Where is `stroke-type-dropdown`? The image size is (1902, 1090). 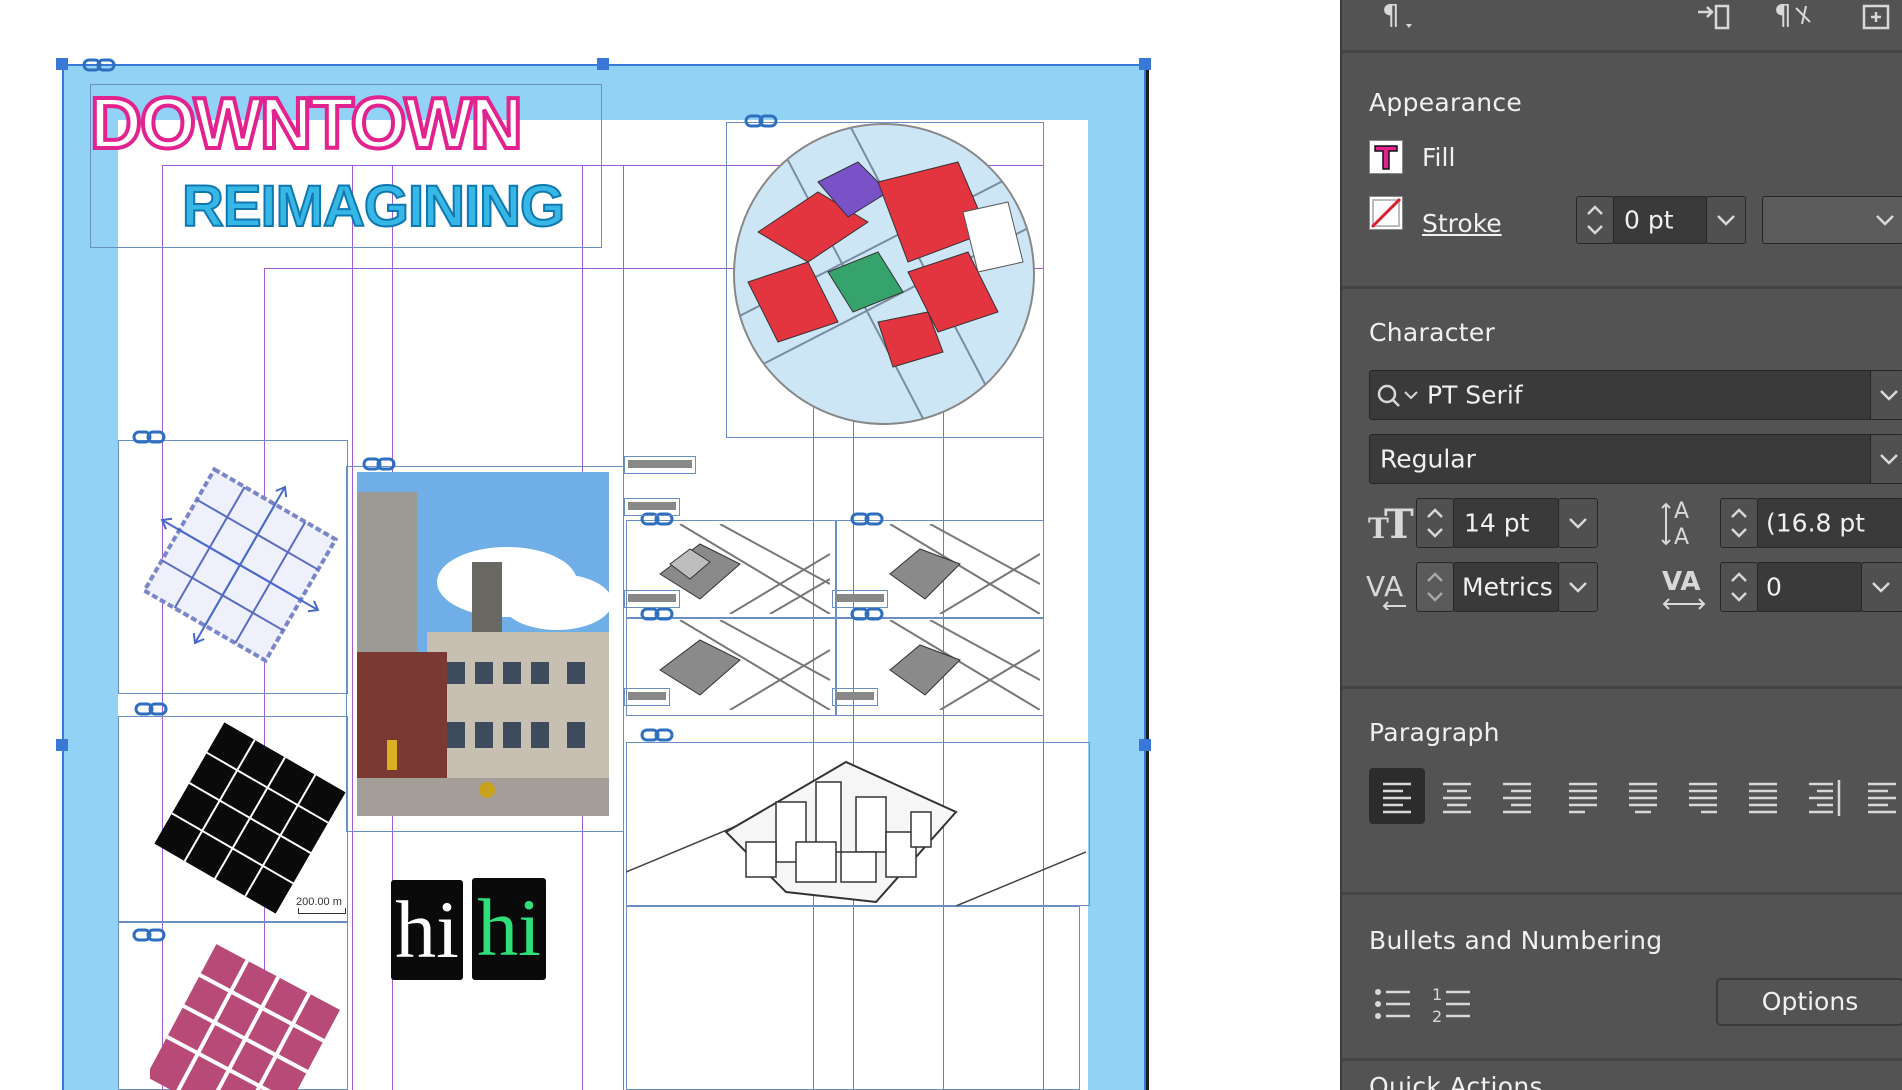
stroke-type-dropdown is located at coordinates (1832, 220).